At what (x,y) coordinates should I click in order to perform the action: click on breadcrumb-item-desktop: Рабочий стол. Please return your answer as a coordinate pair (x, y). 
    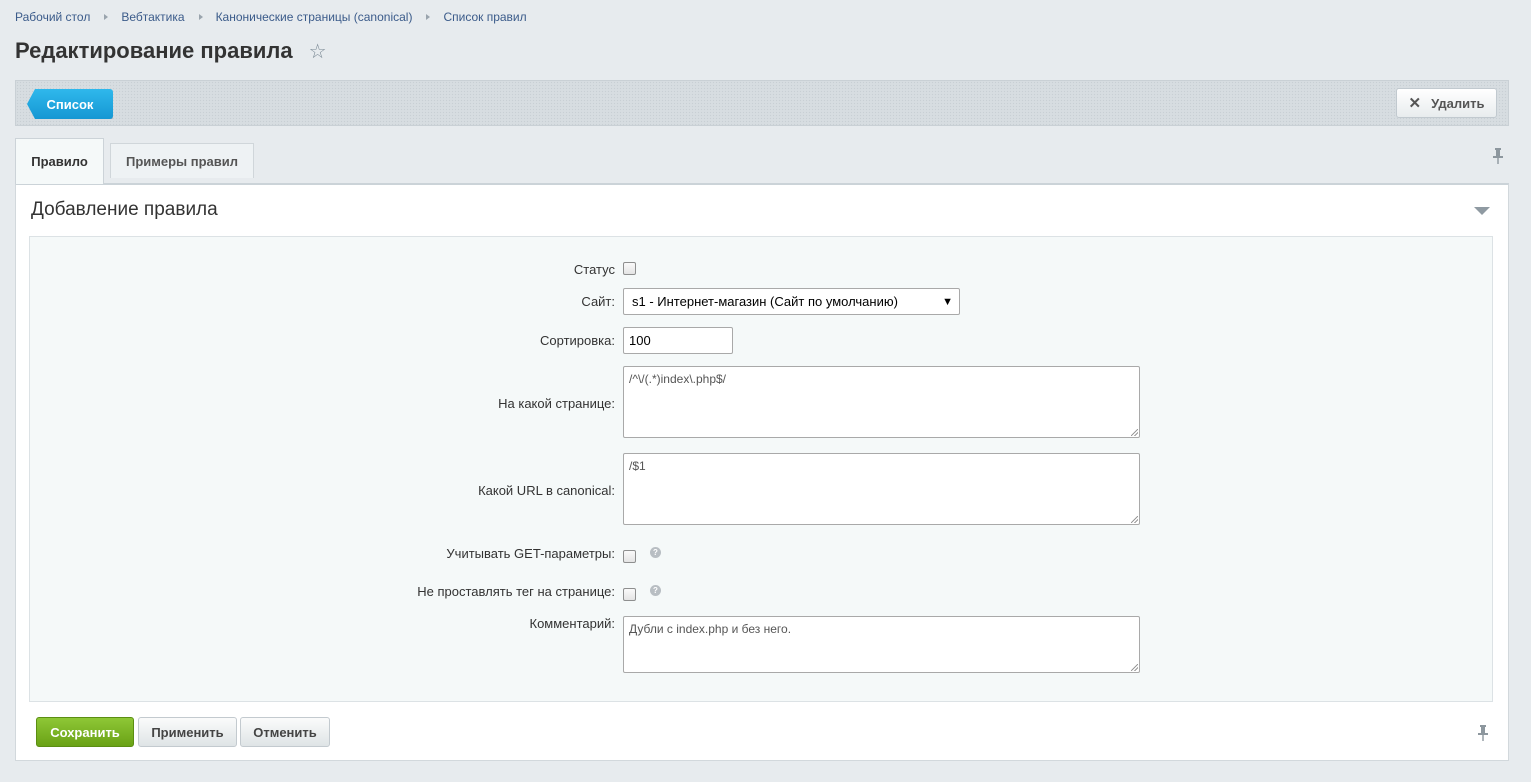
    Looking at the image, I should click on (52, 17).